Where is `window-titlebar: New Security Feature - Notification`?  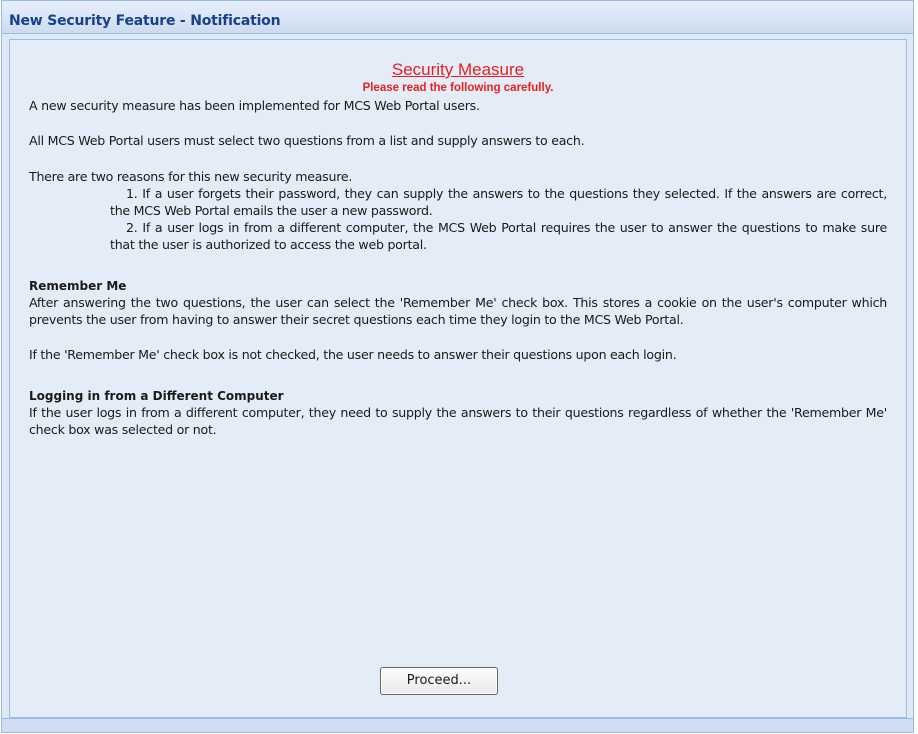
window-titlebar: New Security Feature - Notification is located at coordinates (457, 17).